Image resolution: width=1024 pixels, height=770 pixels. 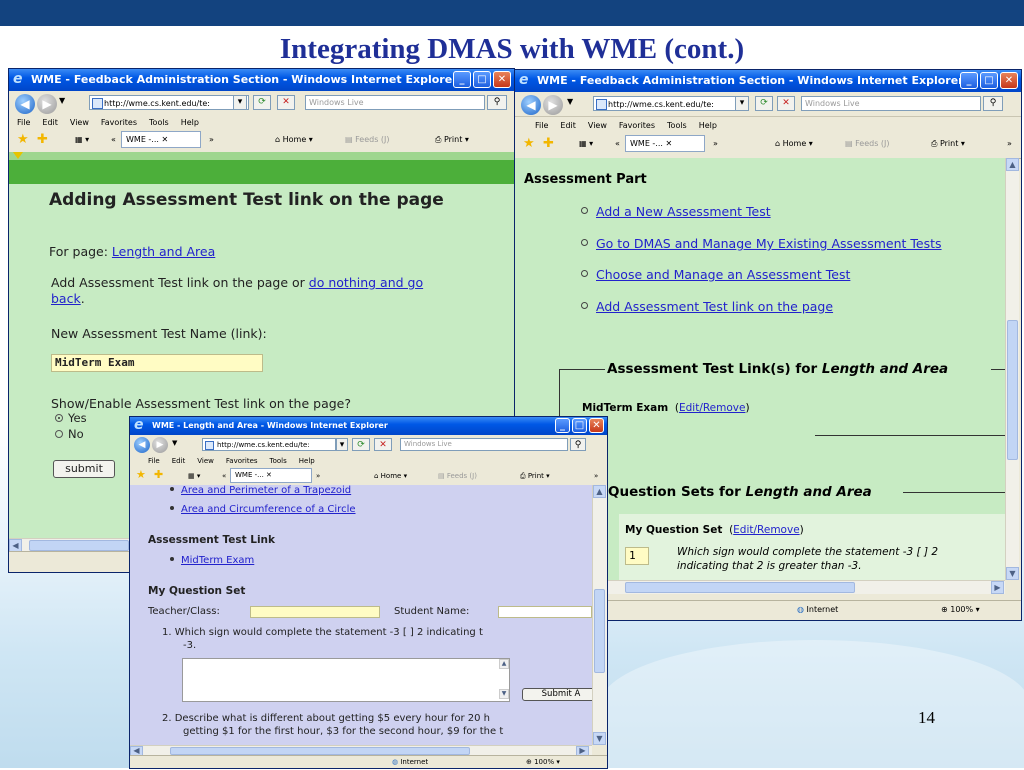 What do you see at coordinates (315, 612) in the screenshot?
I see `teacher-class-input` at bounding box center [315, 612].